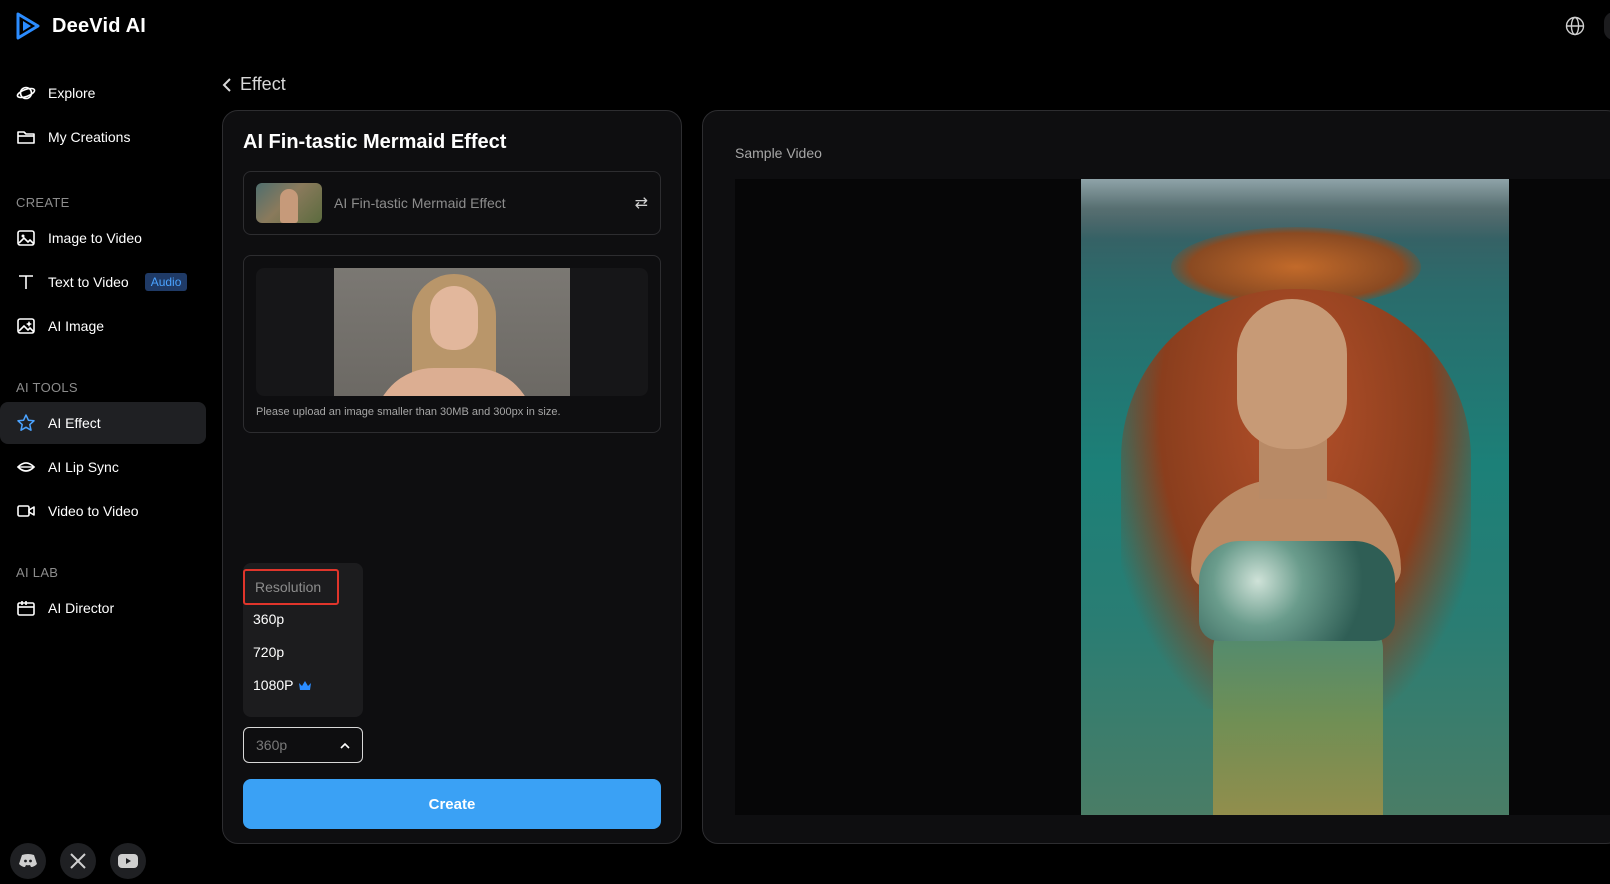 The image size is (1610, 884). What do you see at coordinates (26, 93) in the screenshot?
I see `planet-icon` at bounding box center [26, 93].